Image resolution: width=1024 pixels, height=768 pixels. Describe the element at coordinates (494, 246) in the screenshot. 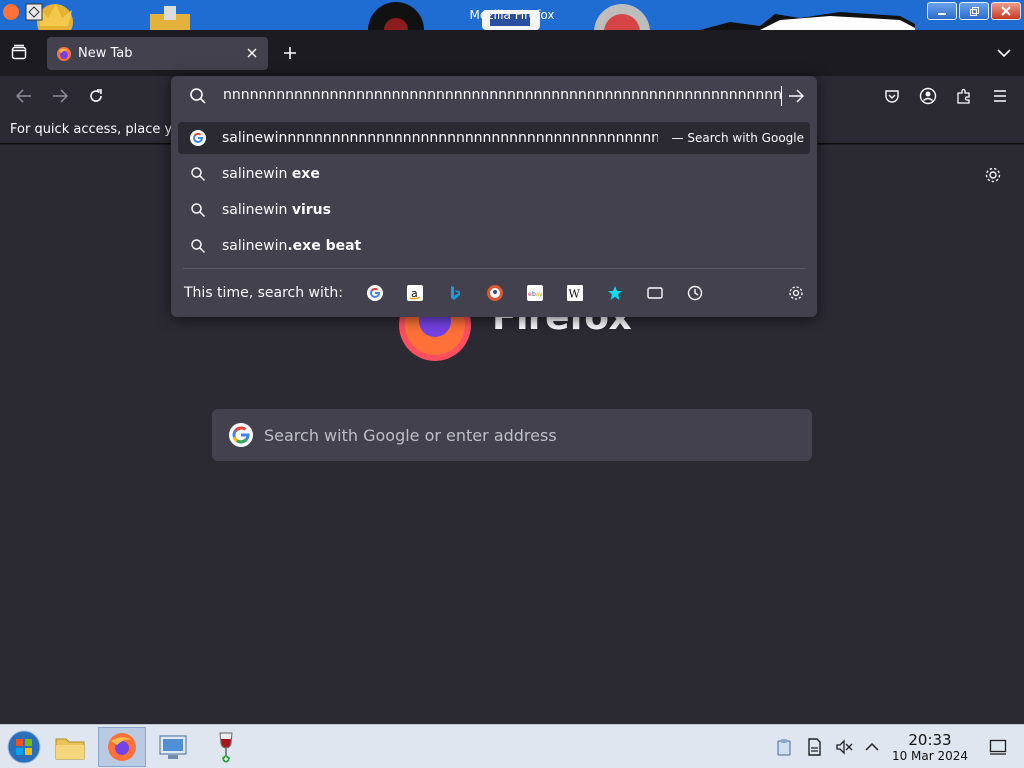

I see `suggestion-row: salinewin.exe beat` at that location.